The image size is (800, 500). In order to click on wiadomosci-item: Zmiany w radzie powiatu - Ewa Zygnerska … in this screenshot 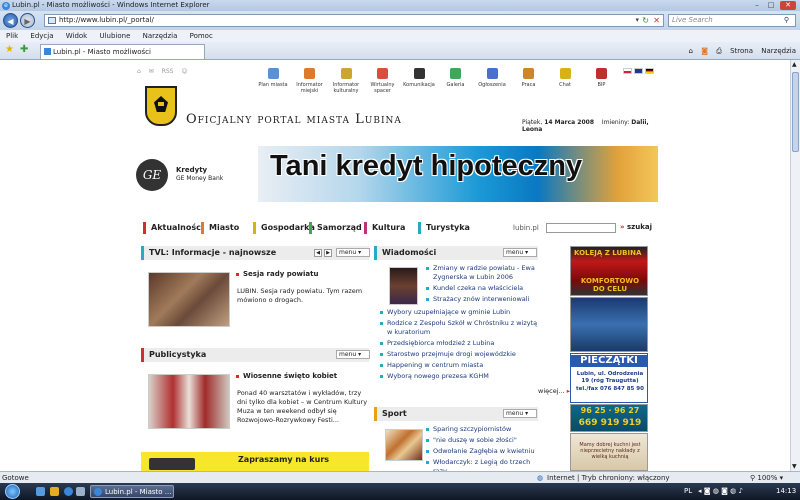, I will do `click(483, 273)`.